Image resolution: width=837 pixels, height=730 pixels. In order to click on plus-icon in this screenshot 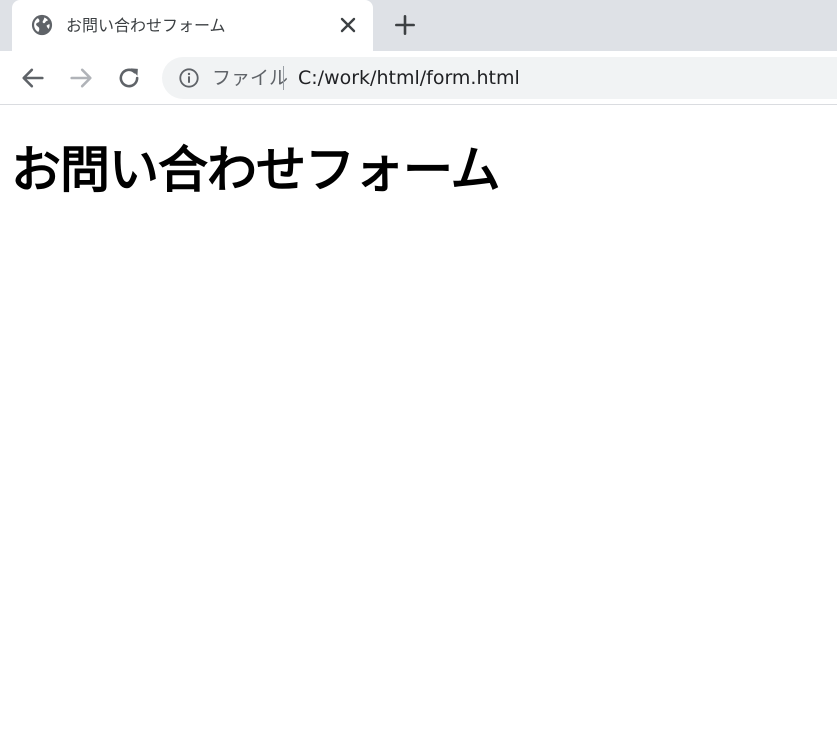, I will do `click(405, 25)`.